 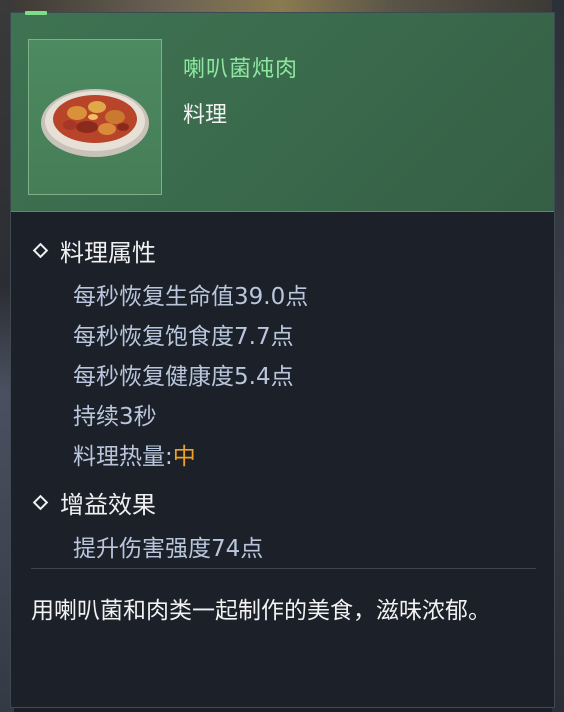 I want to click on attr-line: 每秒恢复生命值39.0点, so click(x=191, y=297).